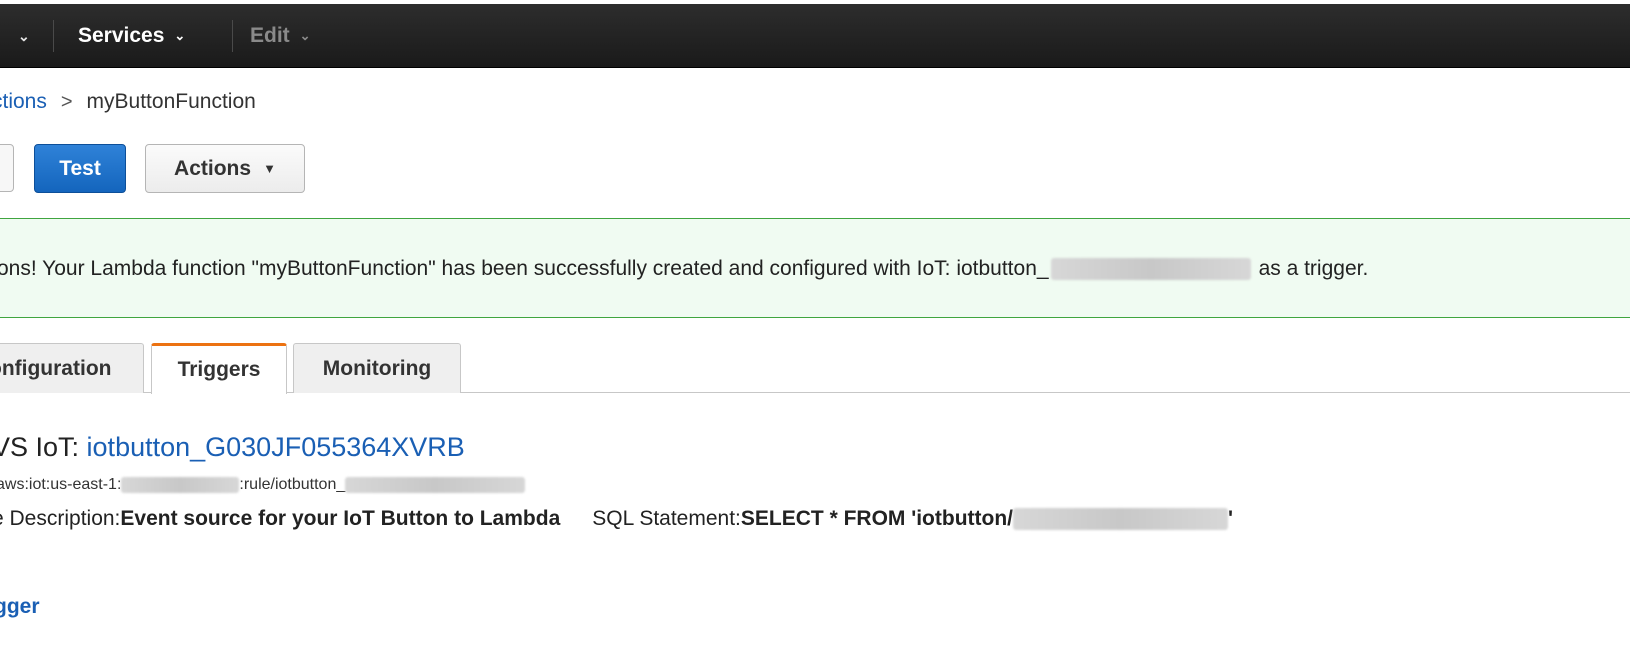 Image resolution: width=1630 pixels, height=652 pixels. Describe the element at coordinates (1231, 518) in the screenshot. I see `sql-statement-suffix: '` at that location.